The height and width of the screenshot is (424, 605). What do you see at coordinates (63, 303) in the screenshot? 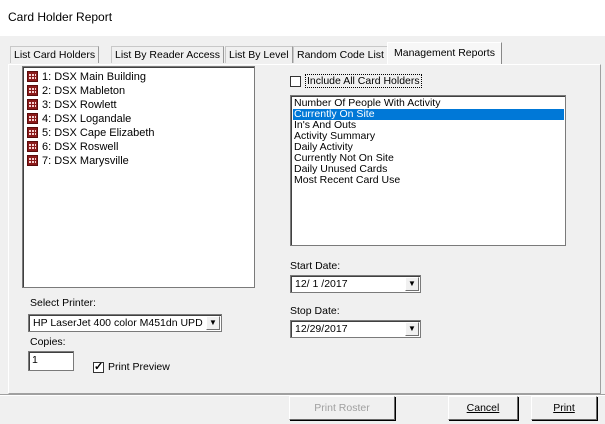
I see `select-printer-label: Select Printer:` at bounding box center [63, 303].